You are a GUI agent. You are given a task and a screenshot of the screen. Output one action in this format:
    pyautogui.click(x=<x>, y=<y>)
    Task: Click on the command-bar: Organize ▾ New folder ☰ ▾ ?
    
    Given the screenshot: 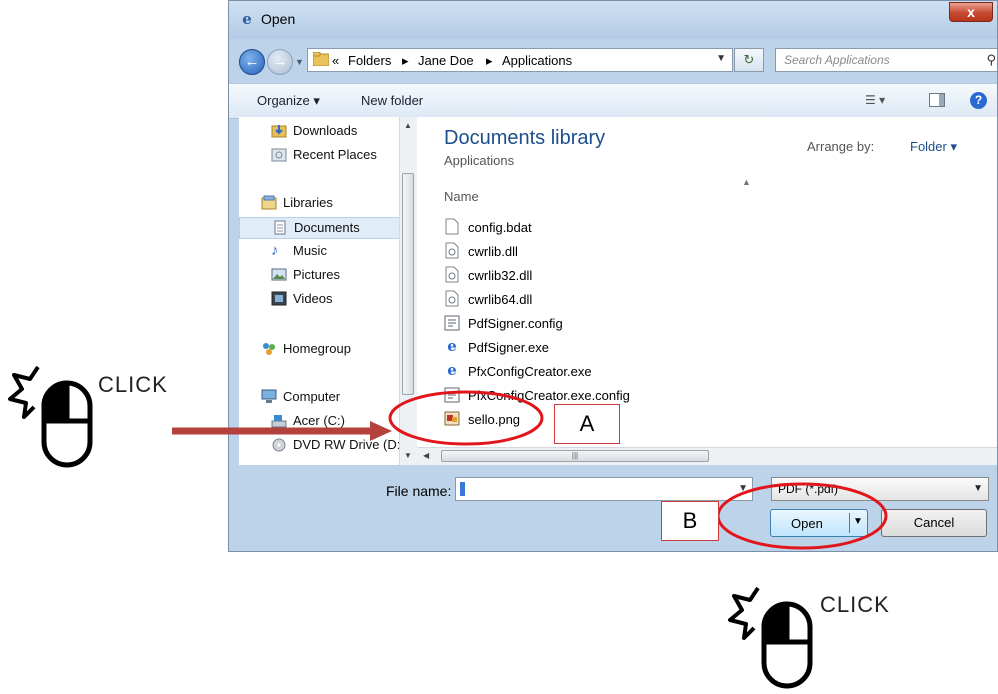 What is the action you would take?
    pyautogui.click(x=613, y=101)
    